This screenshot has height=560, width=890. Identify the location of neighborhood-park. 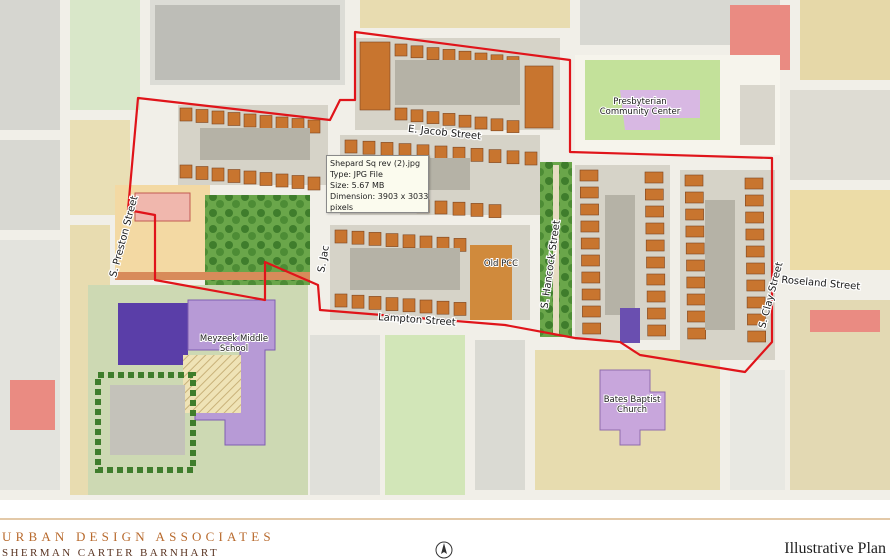
(257, 240).